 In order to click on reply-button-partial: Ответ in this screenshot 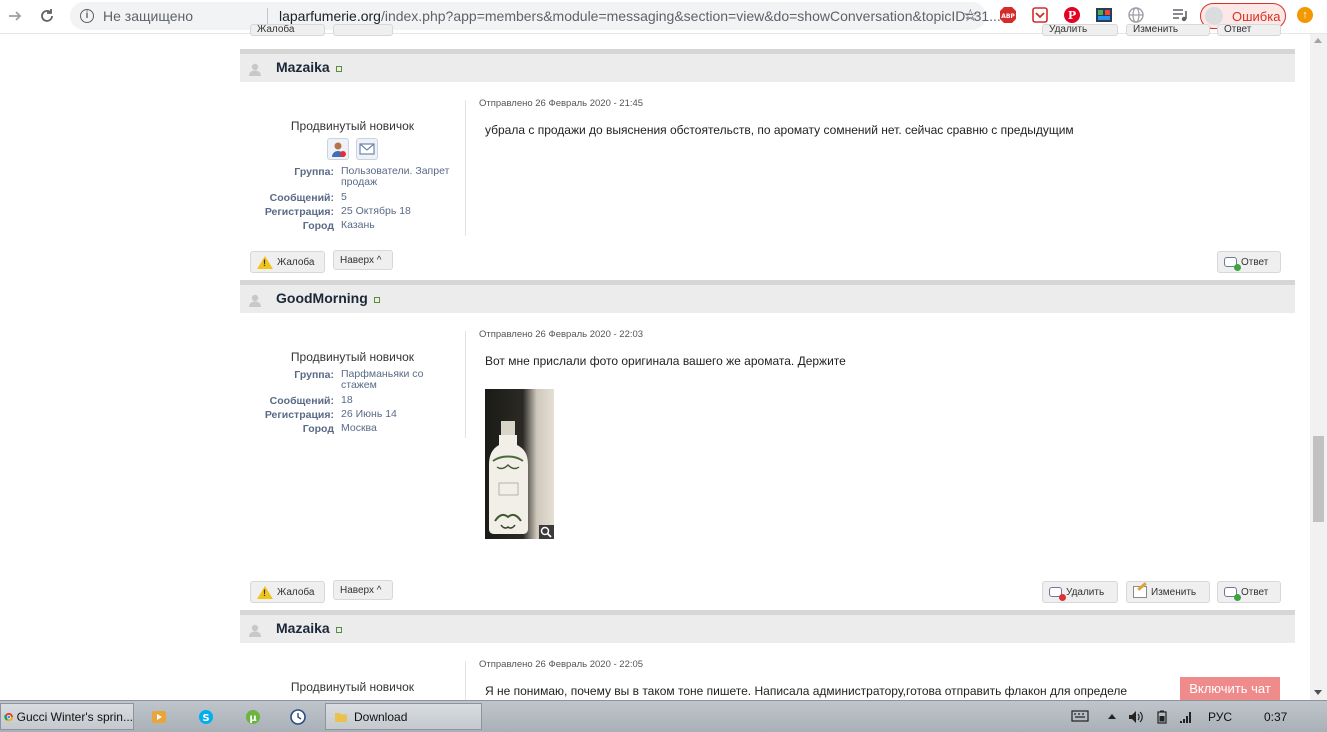, I will do `click(1249, 30)`.